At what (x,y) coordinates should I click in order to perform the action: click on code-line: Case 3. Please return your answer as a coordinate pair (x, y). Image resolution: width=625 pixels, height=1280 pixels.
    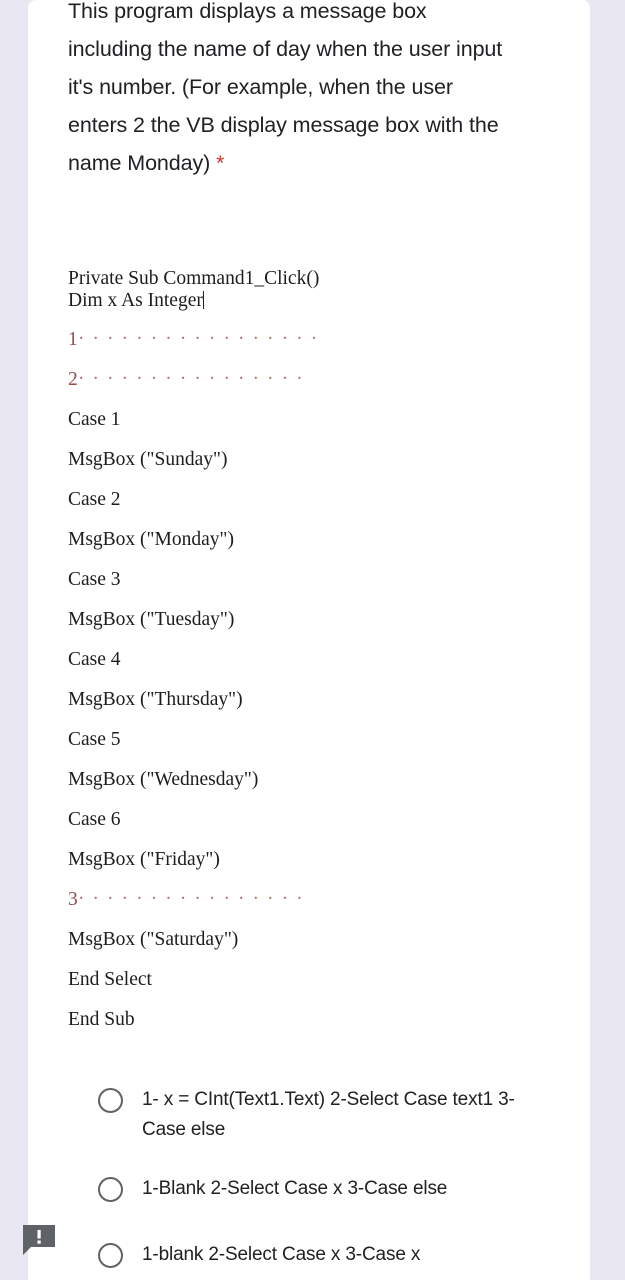
    Looking at the image, I should click on (94, 579).